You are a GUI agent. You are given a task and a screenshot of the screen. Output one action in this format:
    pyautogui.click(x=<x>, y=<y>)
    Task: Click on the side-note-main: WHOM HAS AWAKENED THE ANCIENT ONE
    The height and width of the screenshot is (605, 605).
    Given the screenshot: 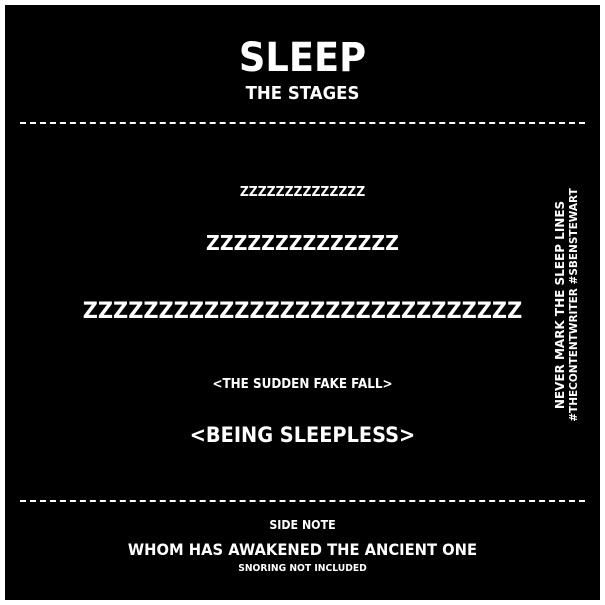 What is the action you would take?
    pyautogui.click(x=302, y=549)
    